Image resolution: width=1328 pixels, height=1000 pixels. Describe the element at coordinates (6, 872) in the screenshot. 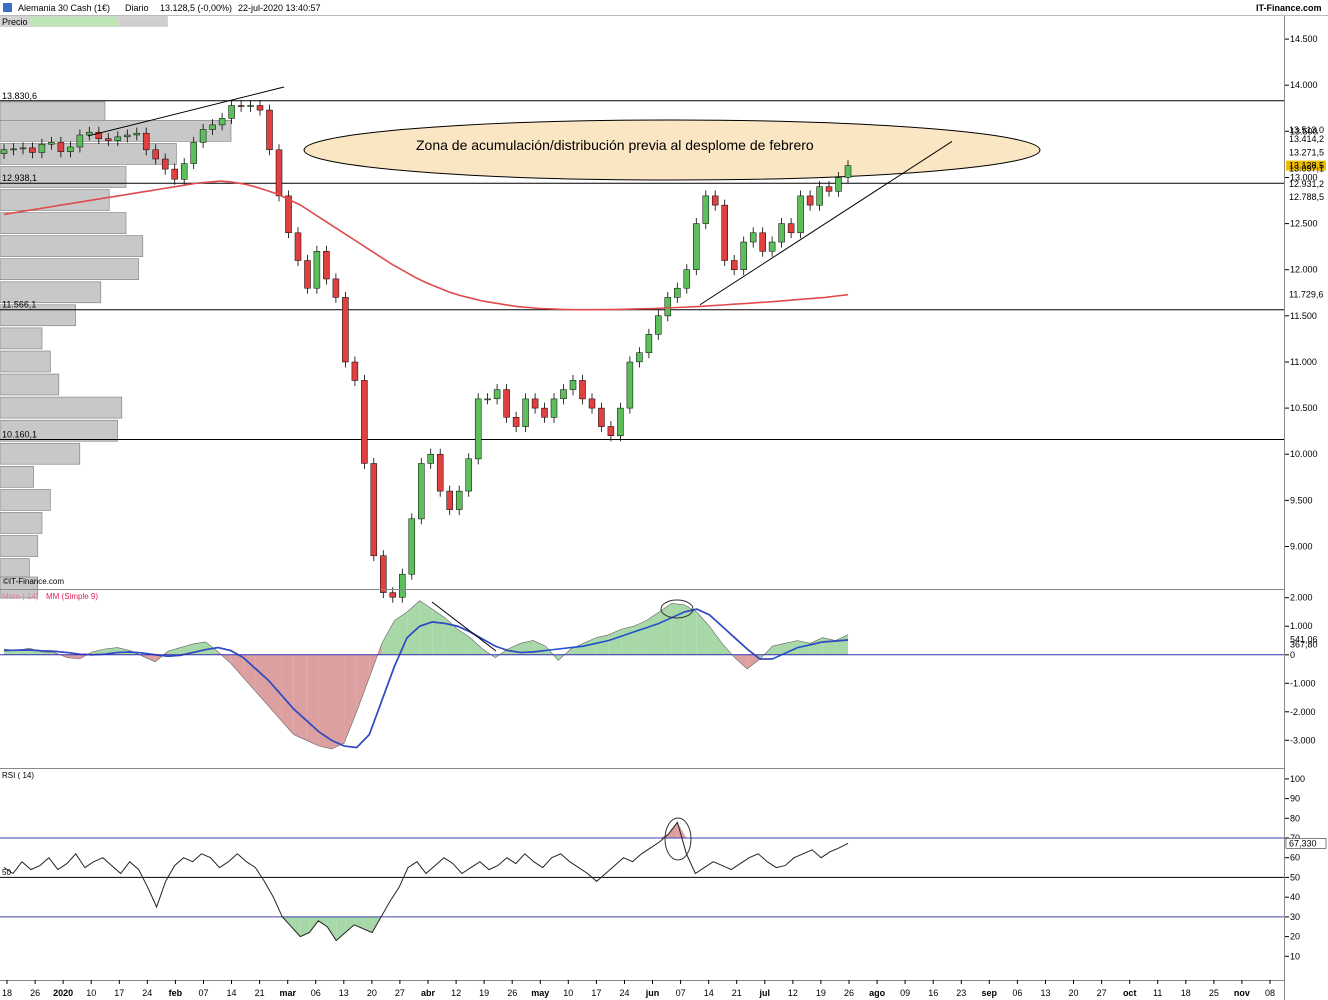

I see `rsi-left-label: 50` at that location.